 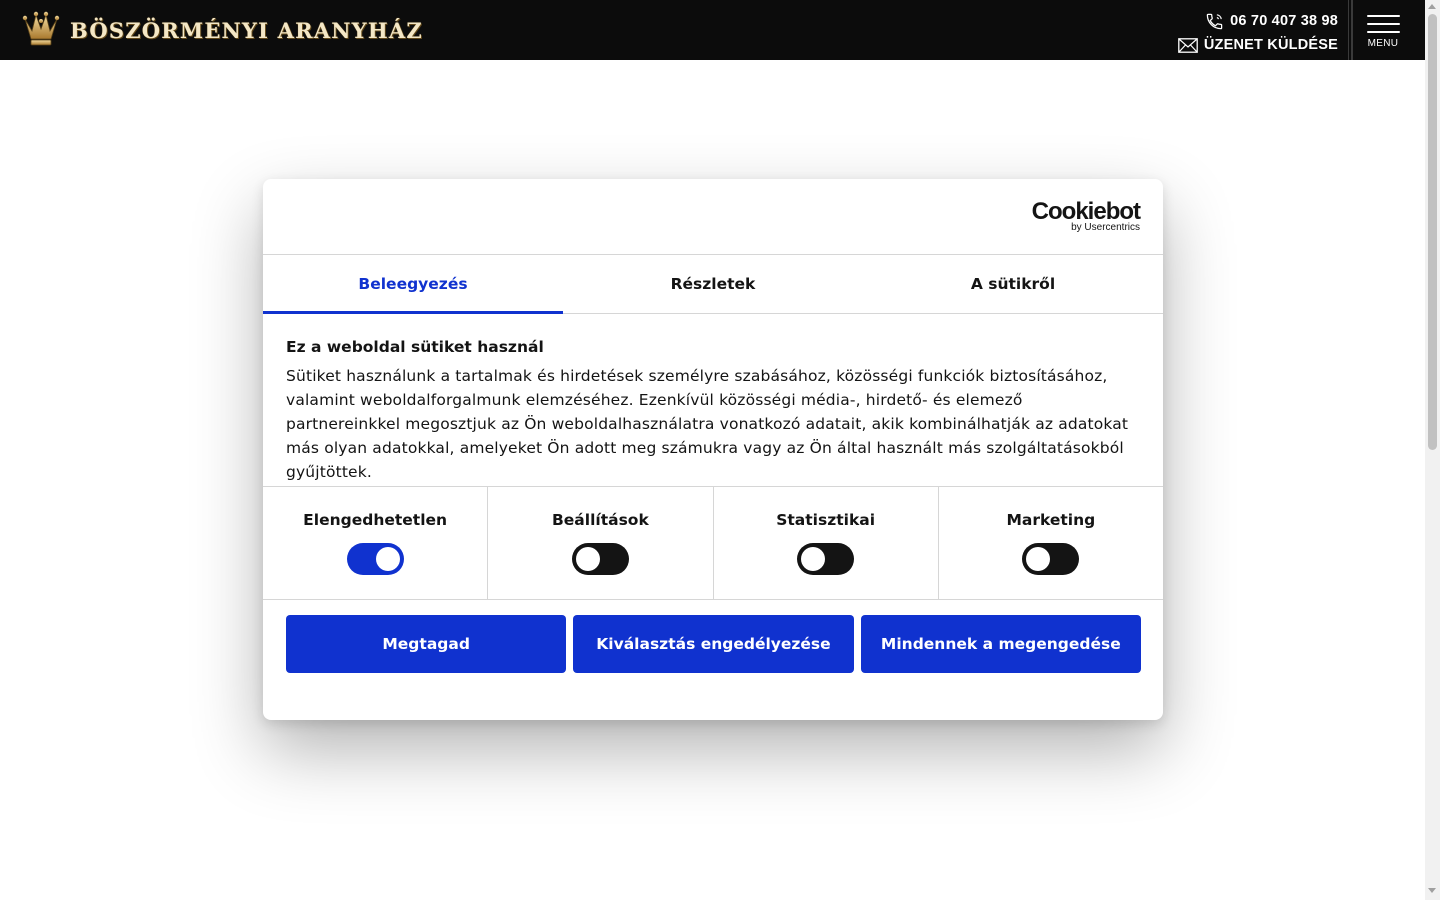 What do you see at coordinates (1214, 21) in the screenshot?
I see `phone-icon` at bounding box center [1214, 21].